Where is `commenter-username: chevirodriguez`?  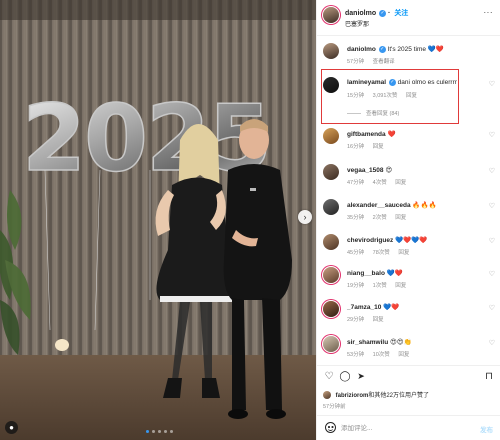
commenter-username: chevirodriguez is located at coordinates (370, 240).